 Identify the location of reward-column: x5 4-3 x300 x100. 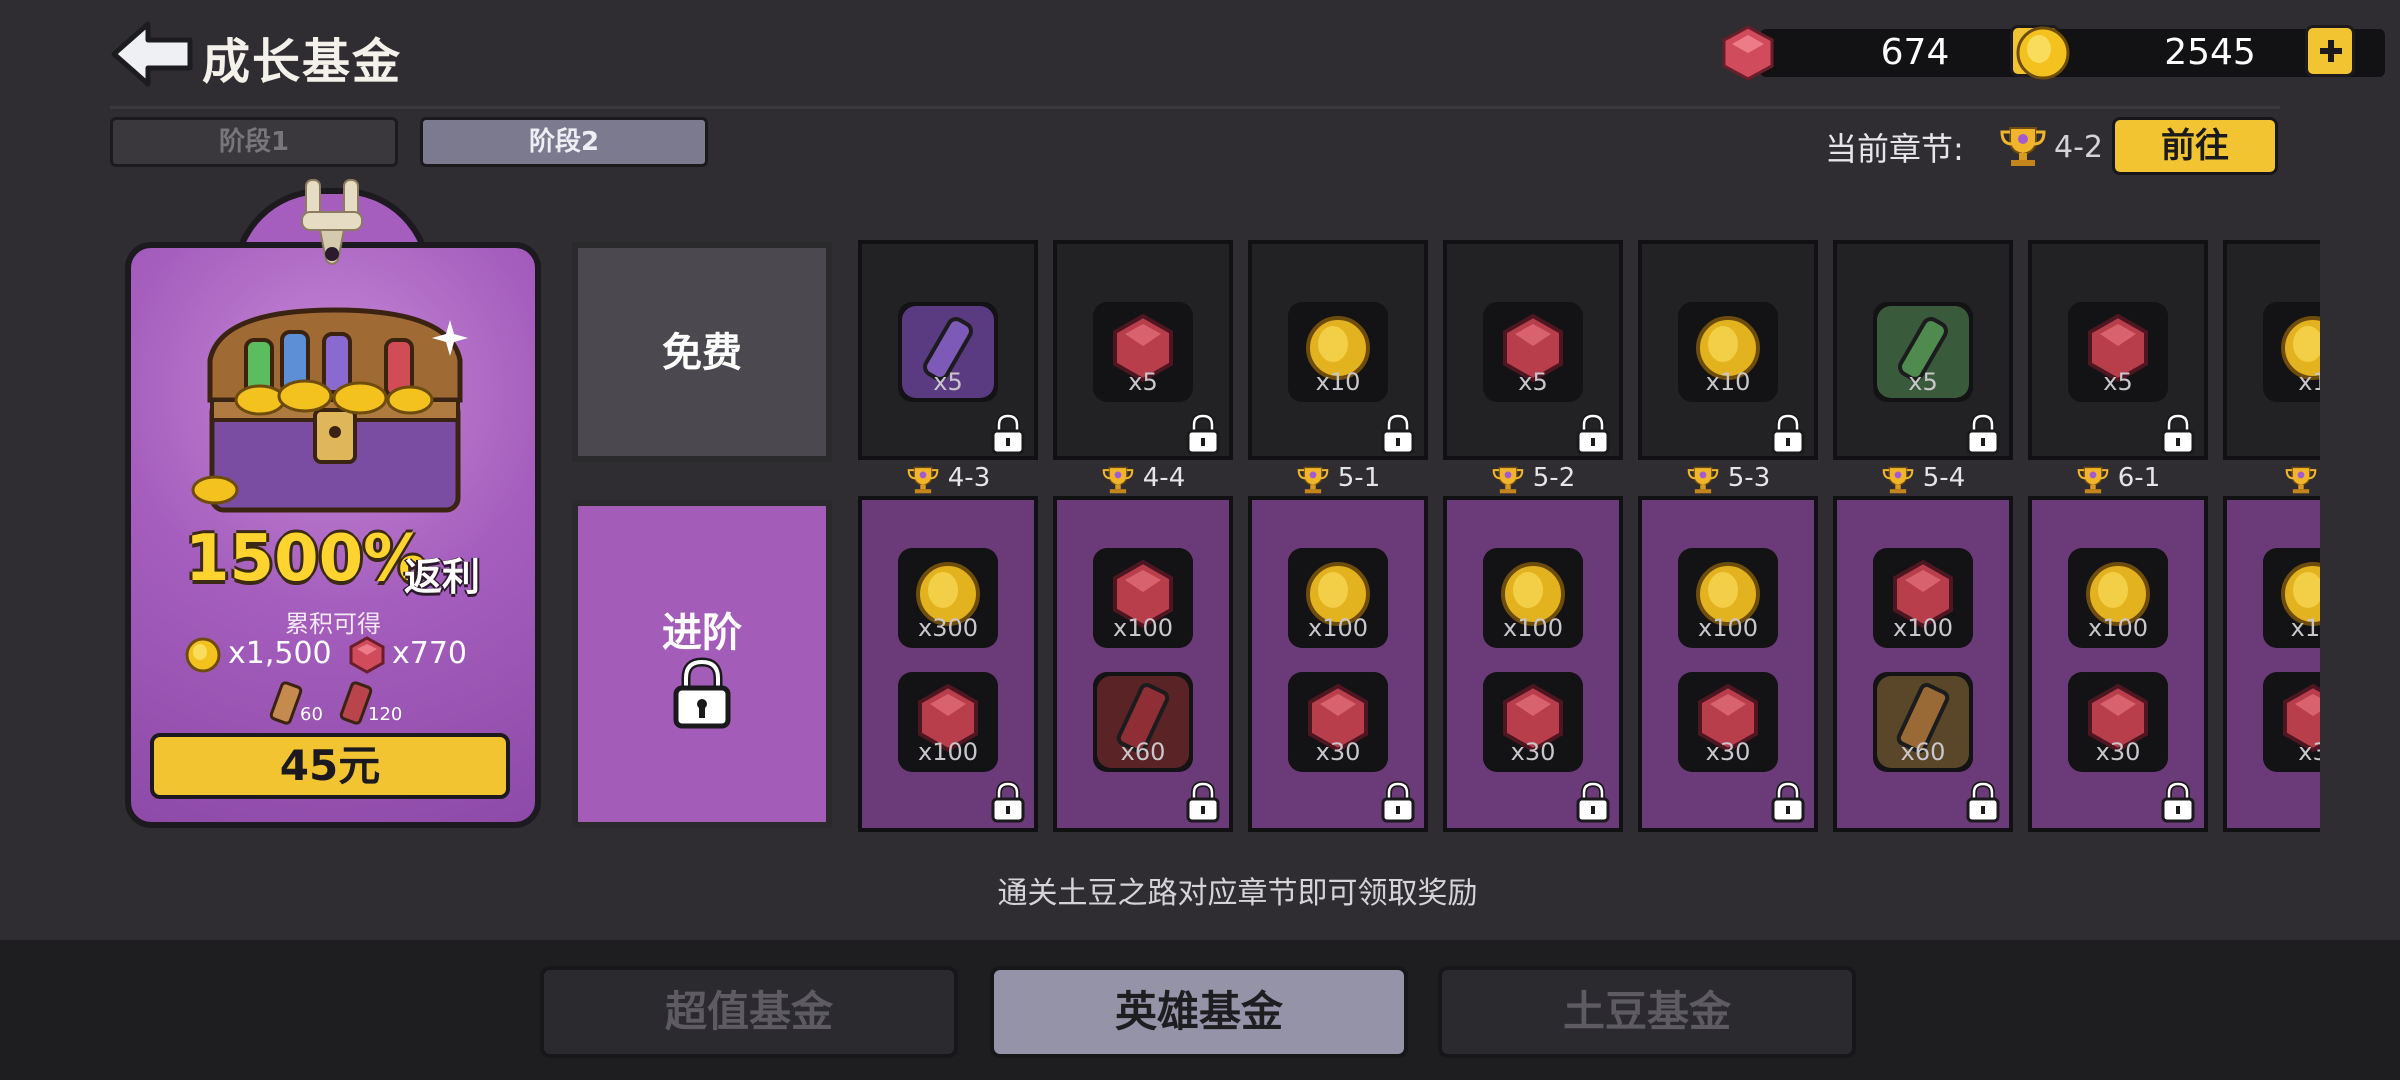
(948, 535).